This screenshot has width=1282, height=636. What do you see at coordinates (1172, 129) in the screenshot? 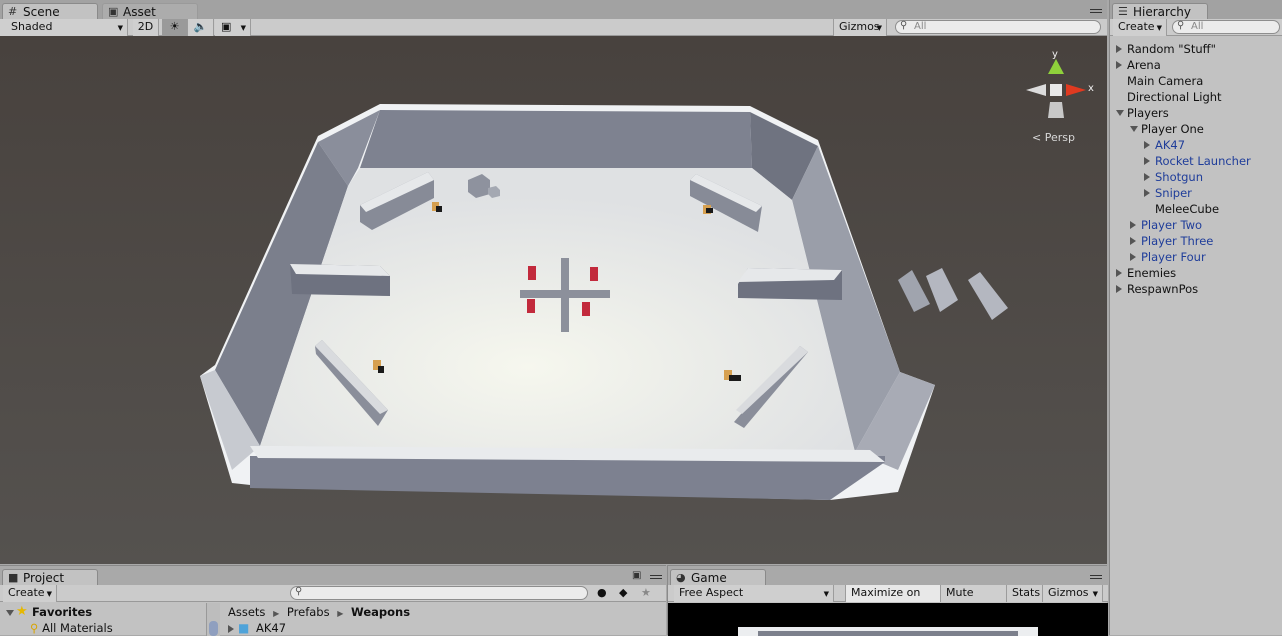
I see `hierarchy-item-label: Player One` at bounding box center [1172, 129].